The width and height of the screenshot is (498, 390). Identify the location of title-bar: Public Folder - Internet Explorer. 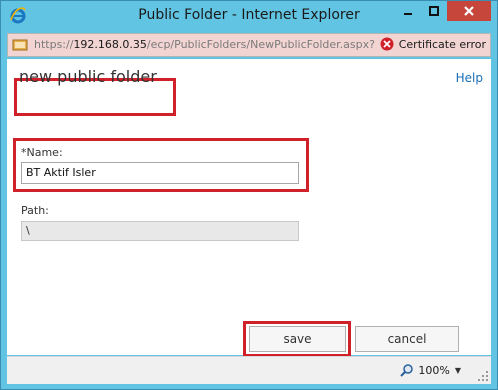
(249, 16).